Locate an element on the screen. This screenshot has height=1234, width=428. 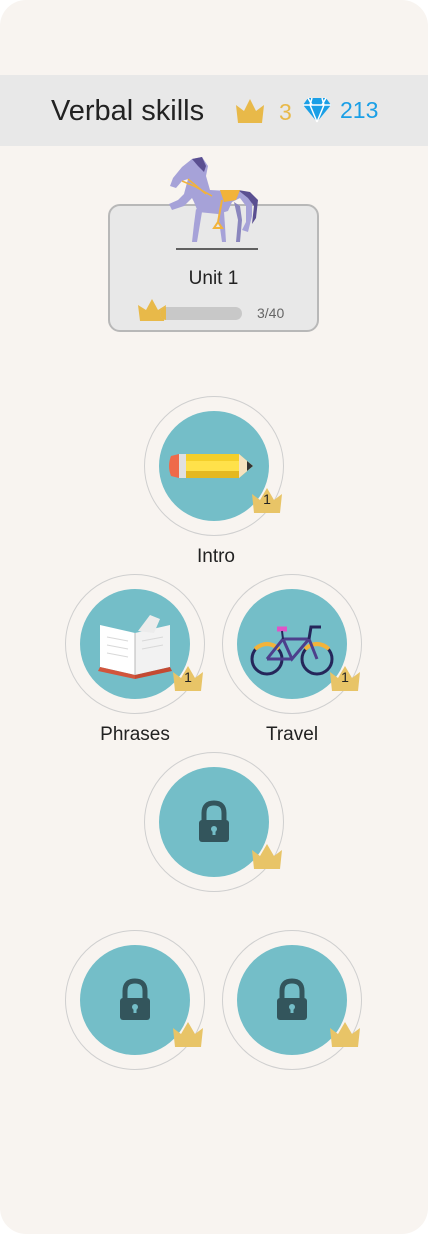
skill-label: Phrases is located at coordinates (135, 734).